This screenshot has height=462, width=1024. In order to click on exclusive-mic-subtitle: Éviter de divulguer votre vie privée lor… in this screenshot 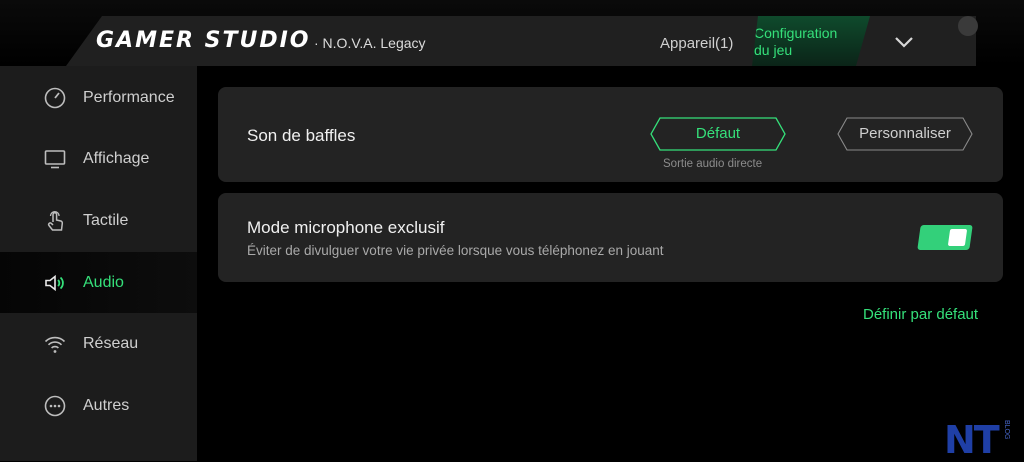, I will do `click(455, 250)`.